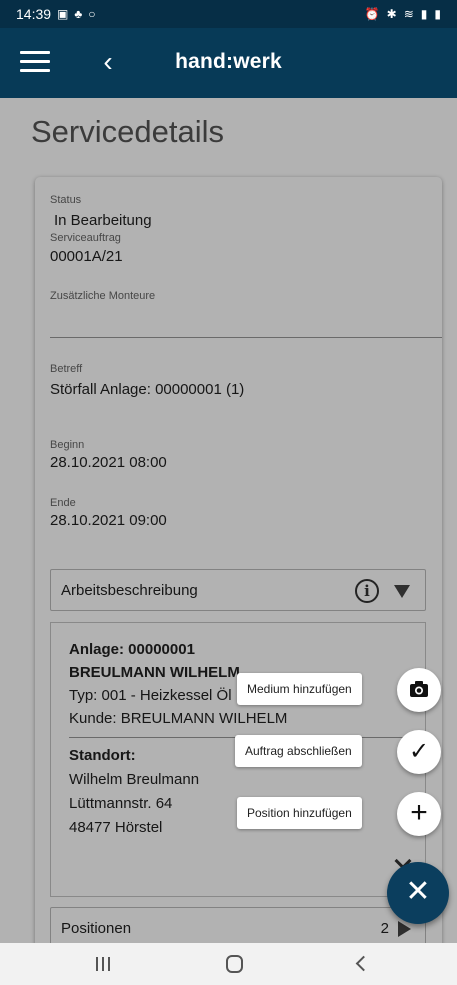 This screenshot has height=985, width=457. What do you see at coordinates (228, 14) in the screenshot?
I see `status-bar: 14:39 ▣ ♣ ○ ⏰ ✱ ≋ ▮ ▮` at bounding box center [228, 14].